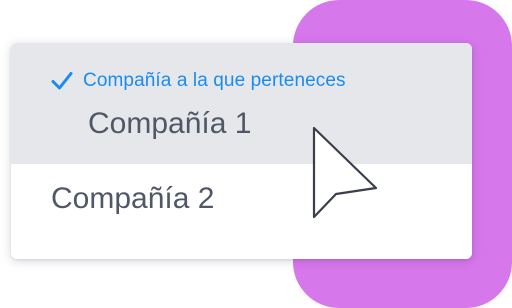  I want to click on check-icon, so click(62, 81).